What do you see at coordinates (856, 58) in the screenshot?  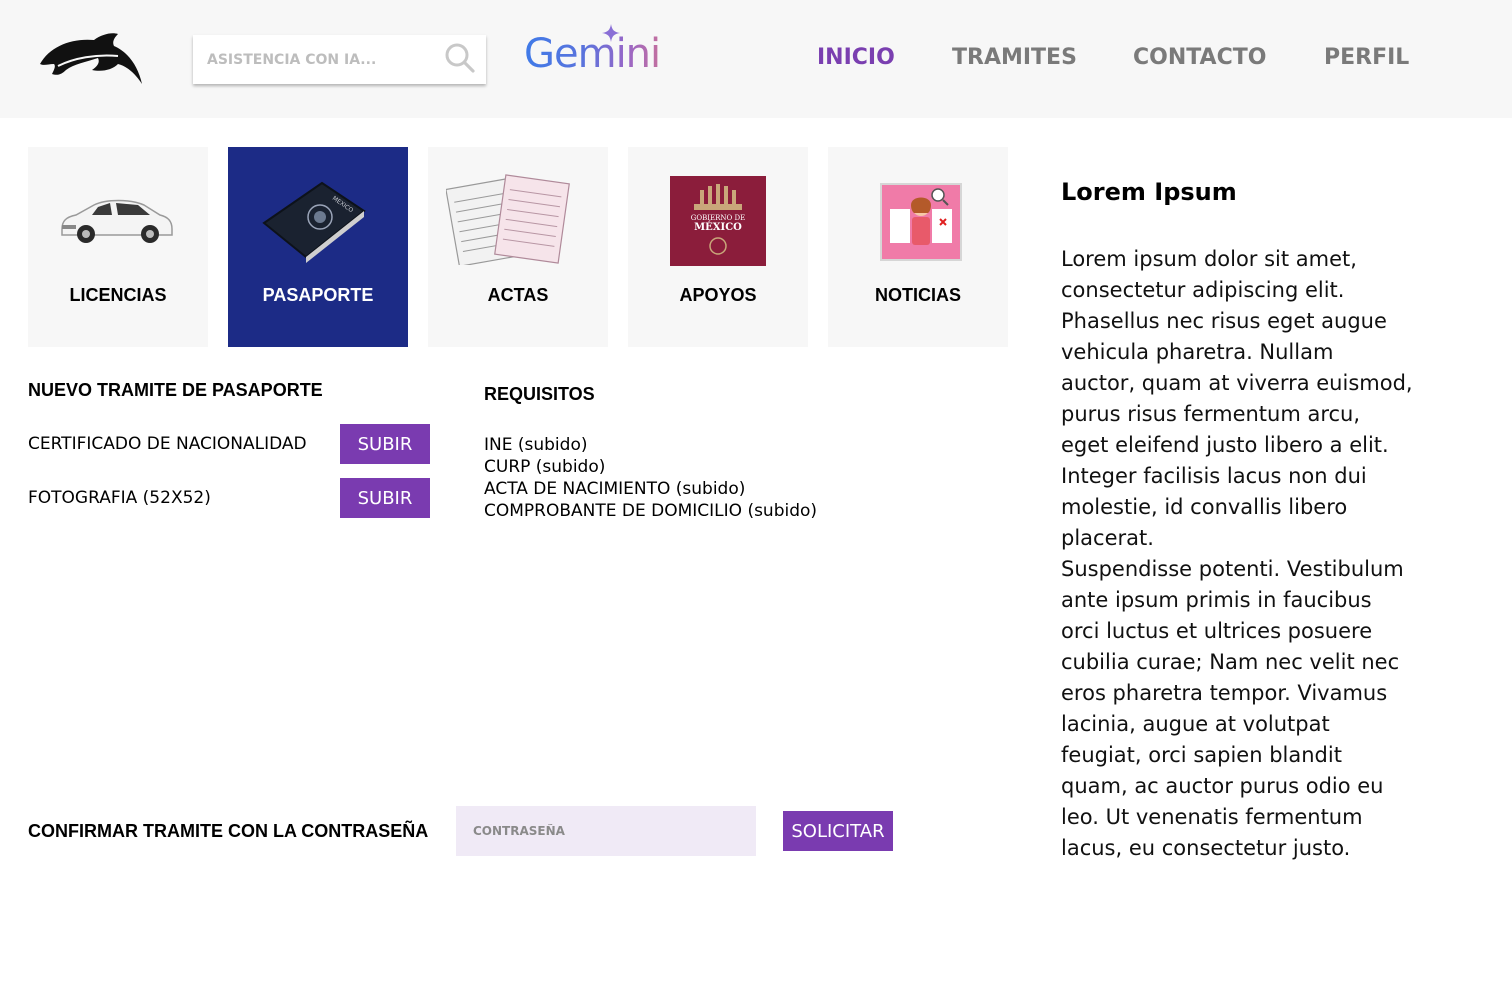 I see `nav-inicio: INICIO` at bounding box center [856, 58].